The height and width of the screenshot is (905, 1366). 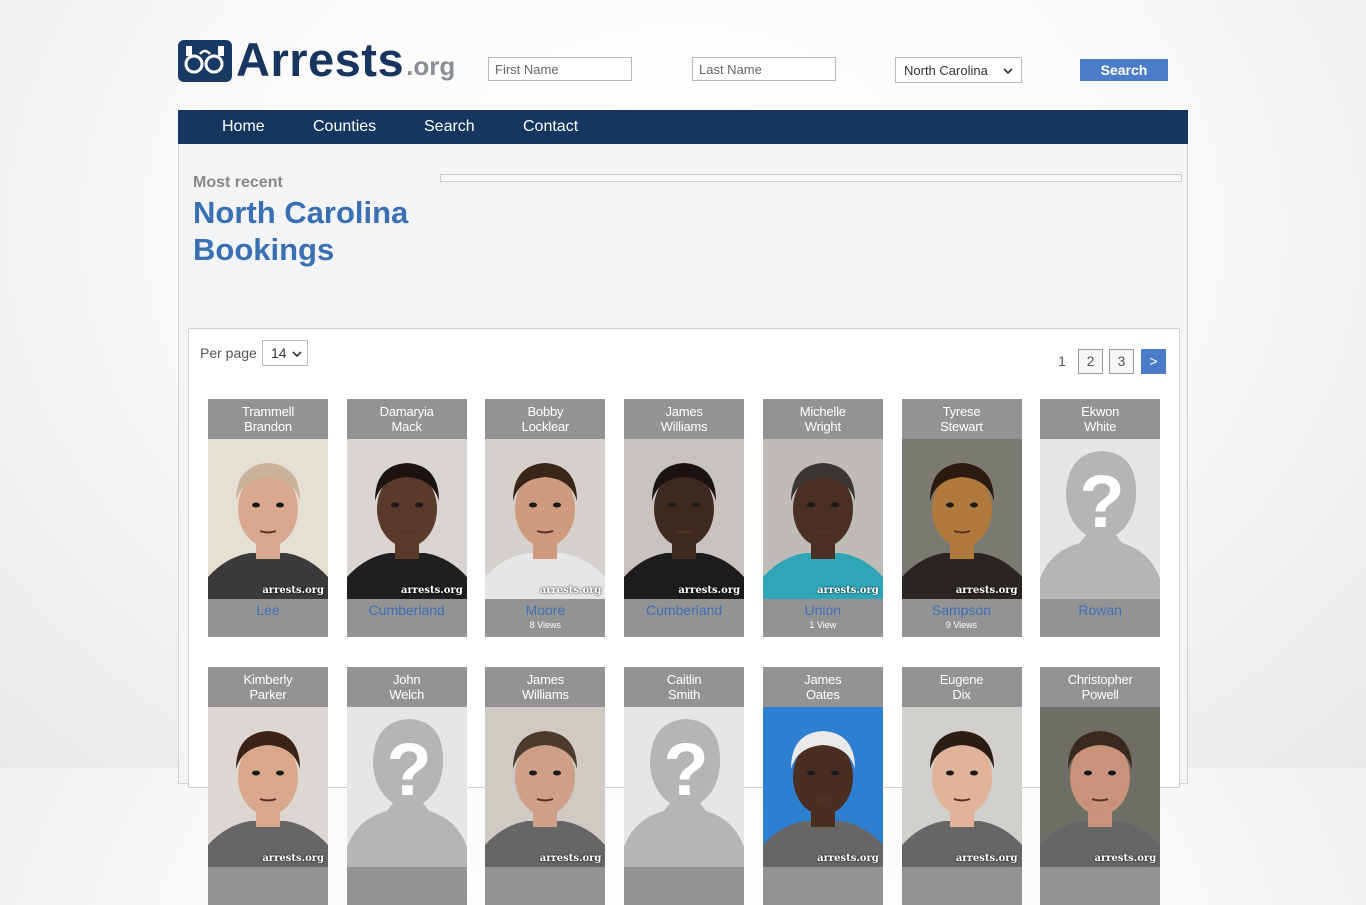 What do you see at coordinates (550, 127) in the screenshot?
I see `nav-contact: Contact` at bounding box center [550, 127].